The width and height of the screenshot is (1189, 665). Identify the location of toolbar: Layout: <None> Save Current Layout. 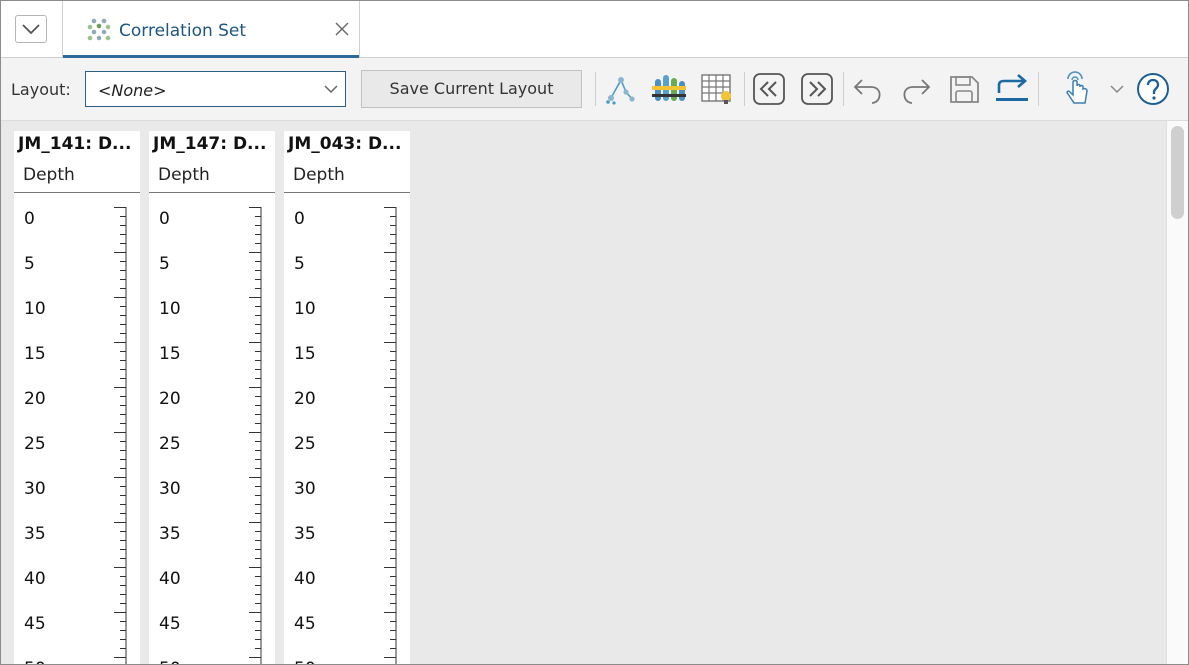
(594, 89).